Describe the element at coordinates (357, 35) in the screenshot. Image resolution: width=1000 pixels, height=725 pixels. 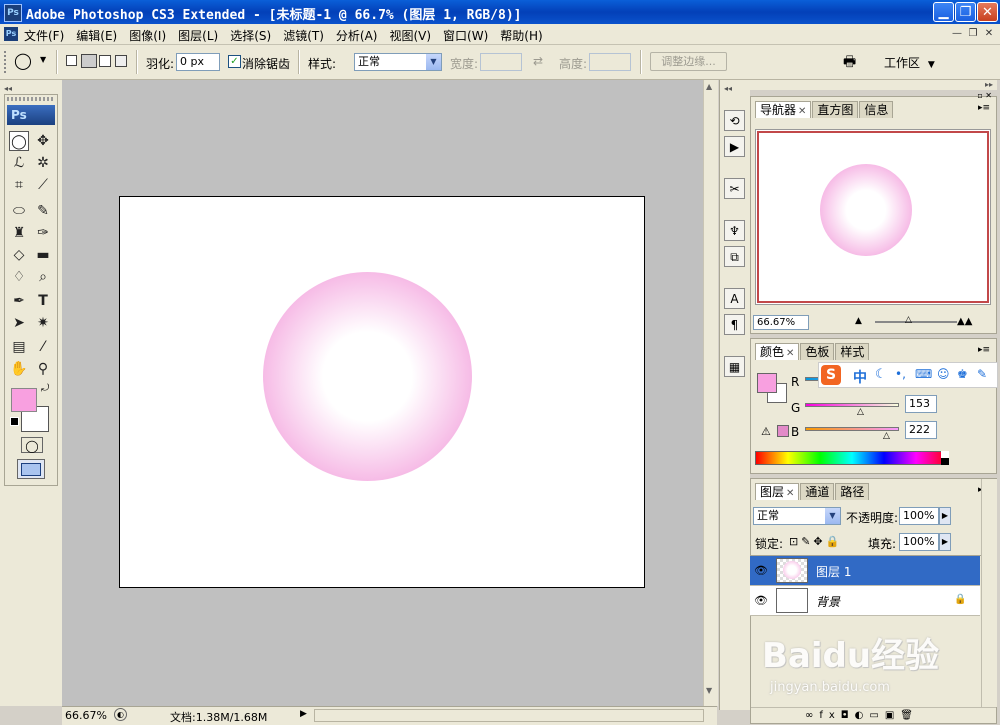
I see `menu-analysis: 分析(A)` at that location.